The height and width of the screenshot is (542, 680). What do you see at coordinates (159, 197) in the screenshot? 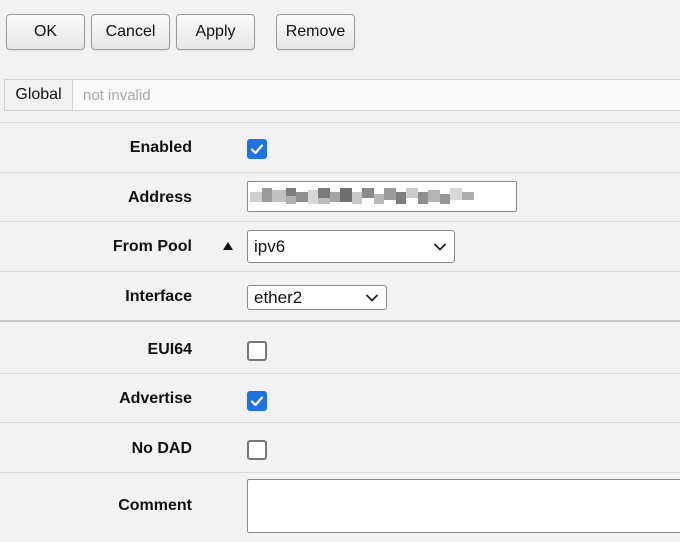
I see `address-label: Address` at bounding box center [159, 197].